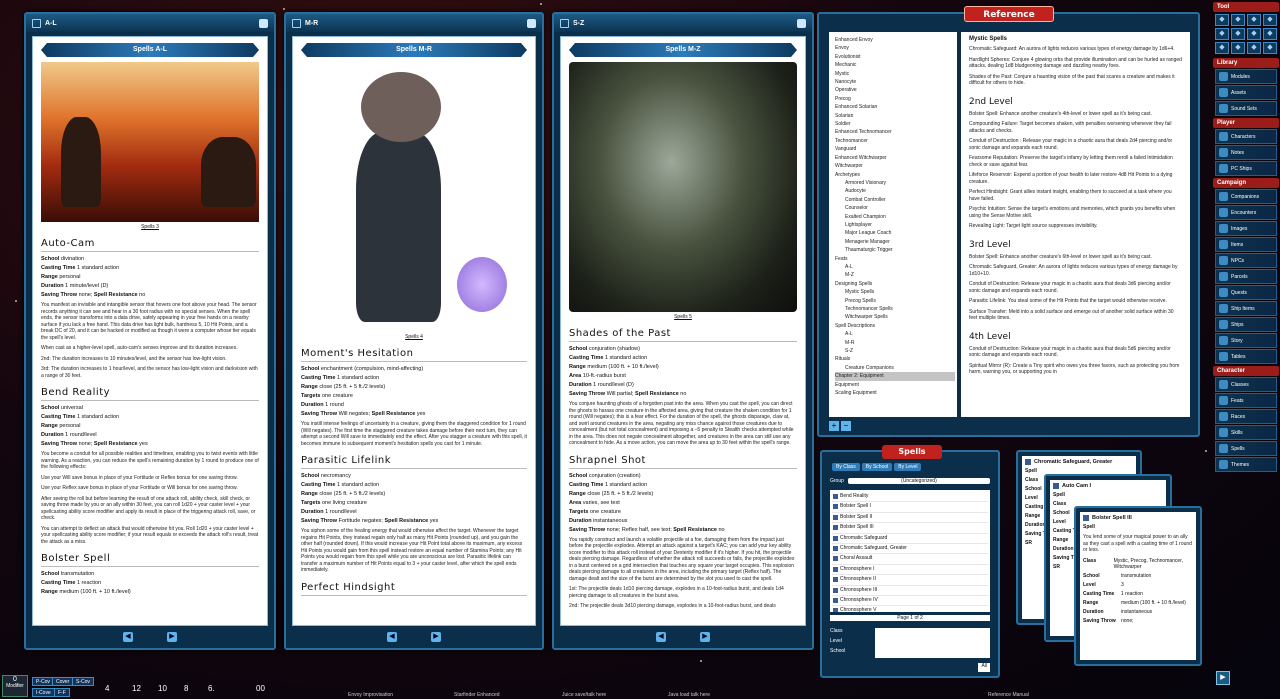 The image size is (1280, 699). Describe the element at coordinates (211, 688) in the screenshot. I see `d6-die: 6.` at that location.